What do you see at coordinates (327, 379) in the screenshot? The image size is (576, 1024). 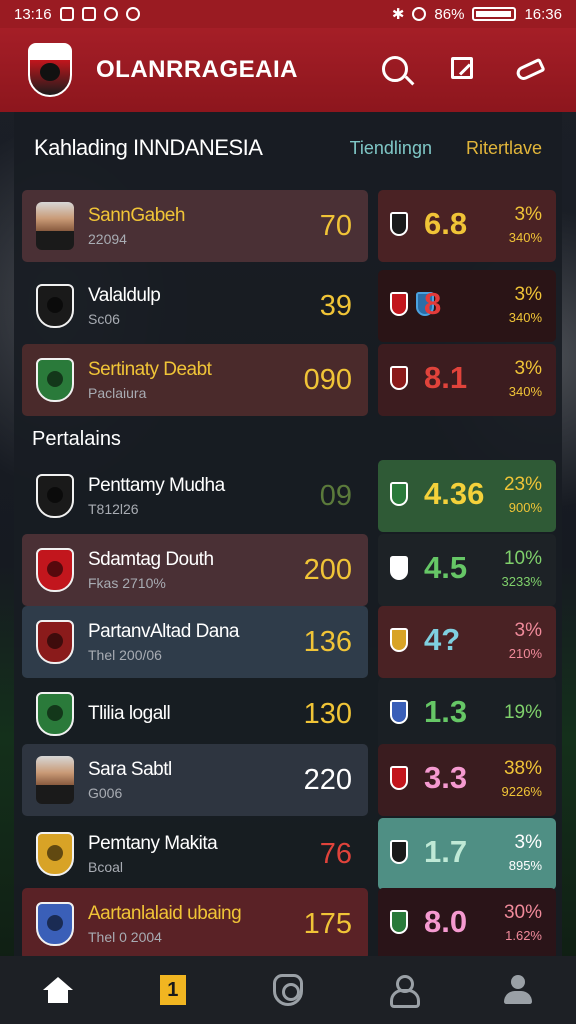 I see `player-score: 090` at bounding box center [327, 379].